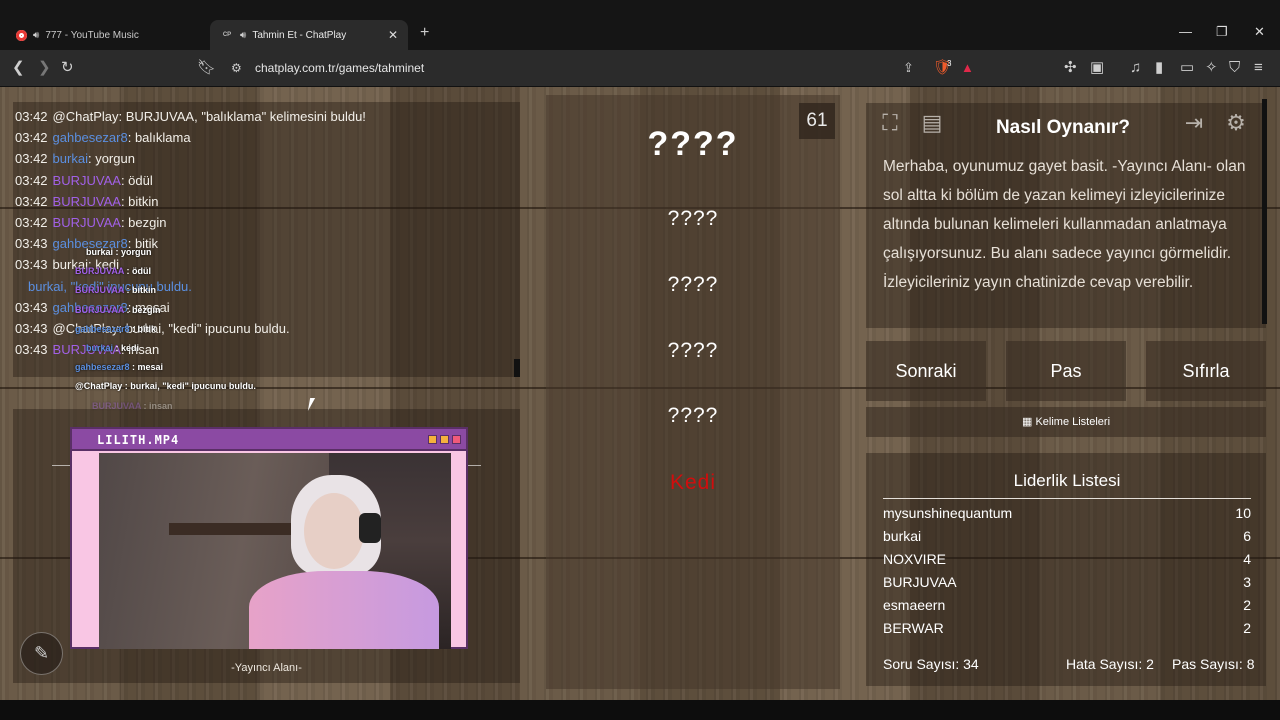  I want to click on back-icon: ❮, so click(18, 68).